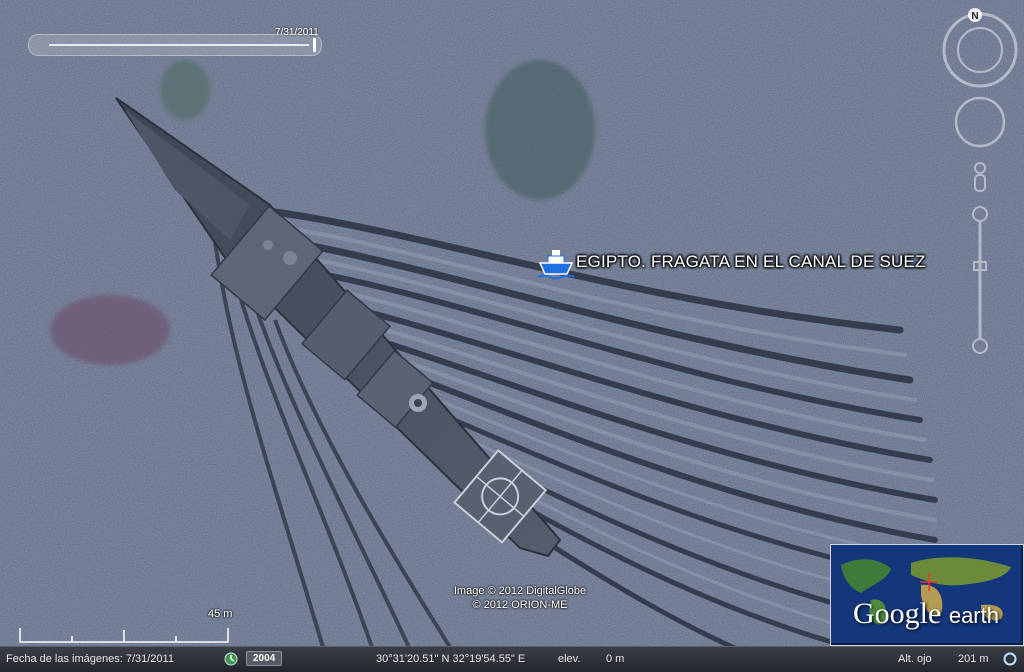 This screenshot has width=1024, height=672. I want to click on street-view-pegman-icon, so click(980, 177).